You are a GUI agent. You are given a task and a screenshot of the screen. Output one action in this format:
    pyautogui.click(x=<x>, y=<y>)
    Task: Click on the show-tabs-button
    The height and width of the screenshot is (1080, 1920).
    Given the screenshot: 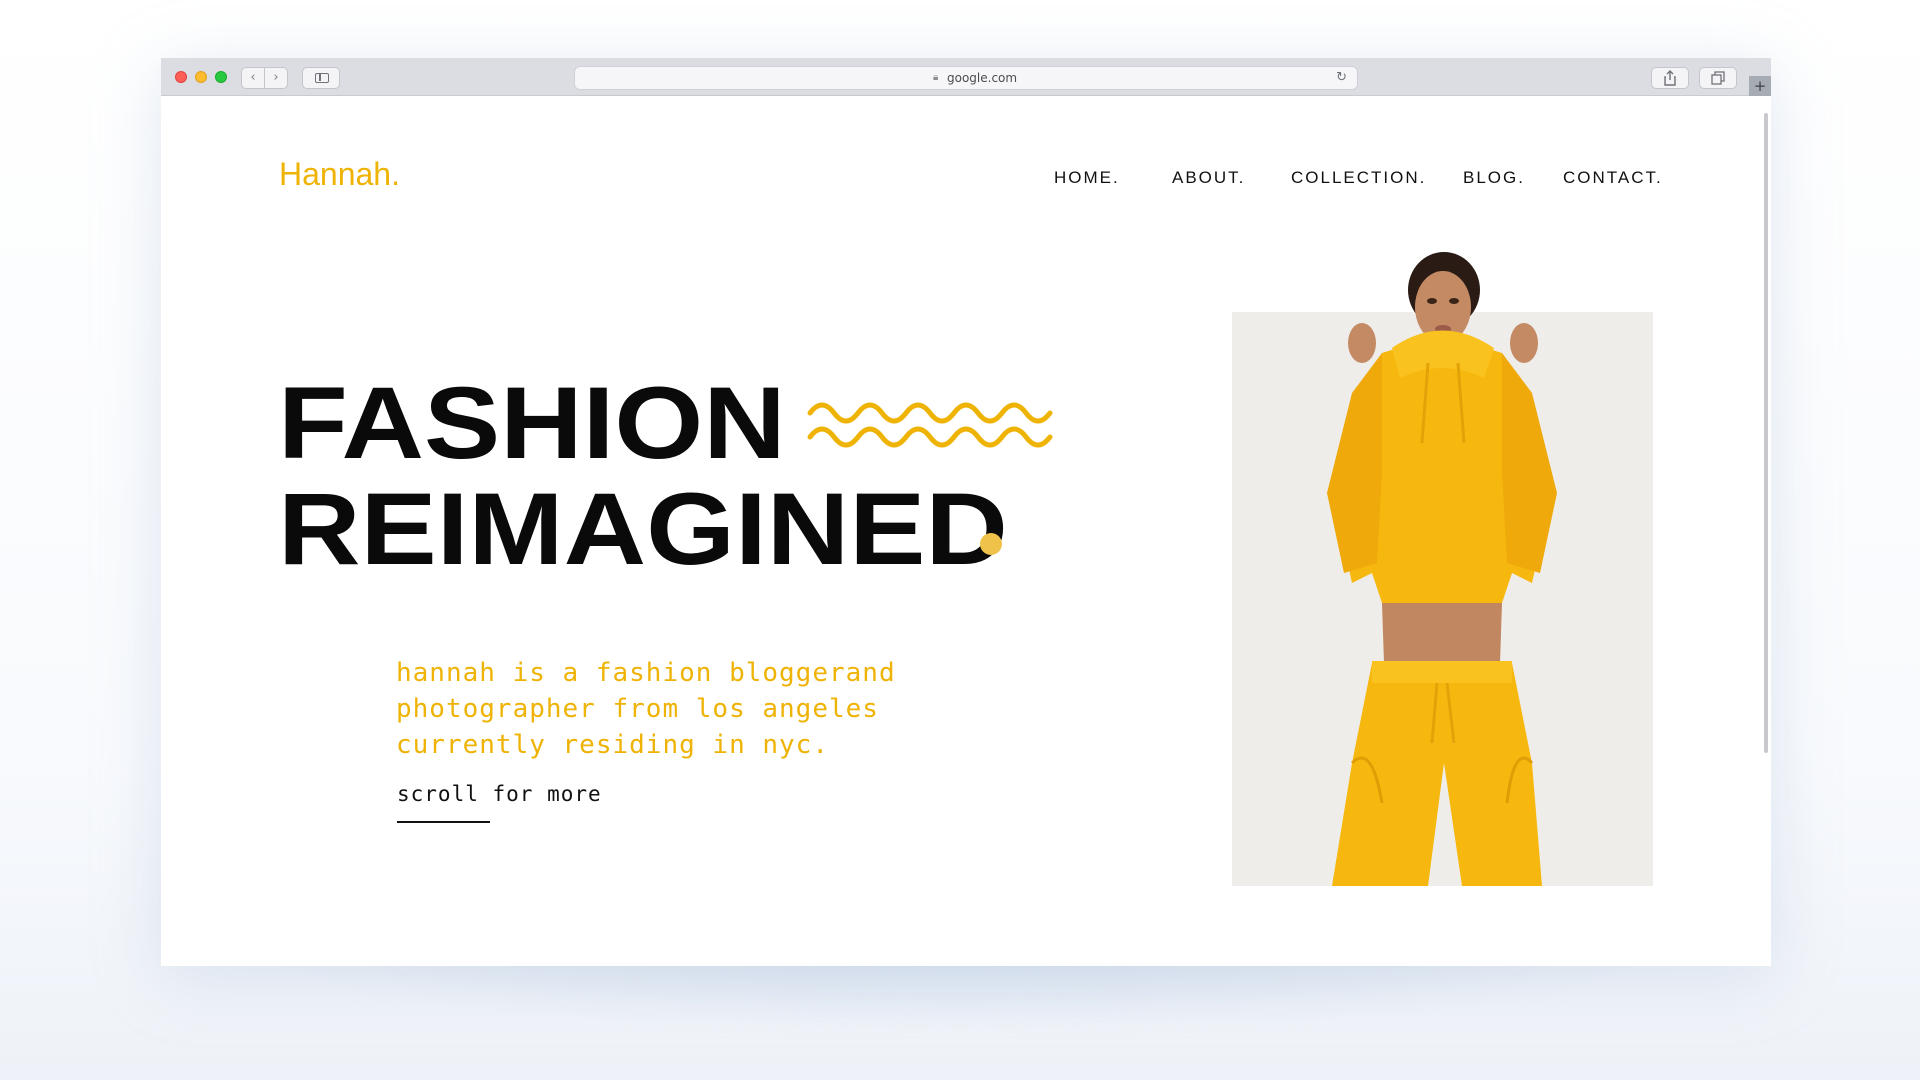 What is the action you would take?
    pyautogui.click(x=1718, y=78)
    